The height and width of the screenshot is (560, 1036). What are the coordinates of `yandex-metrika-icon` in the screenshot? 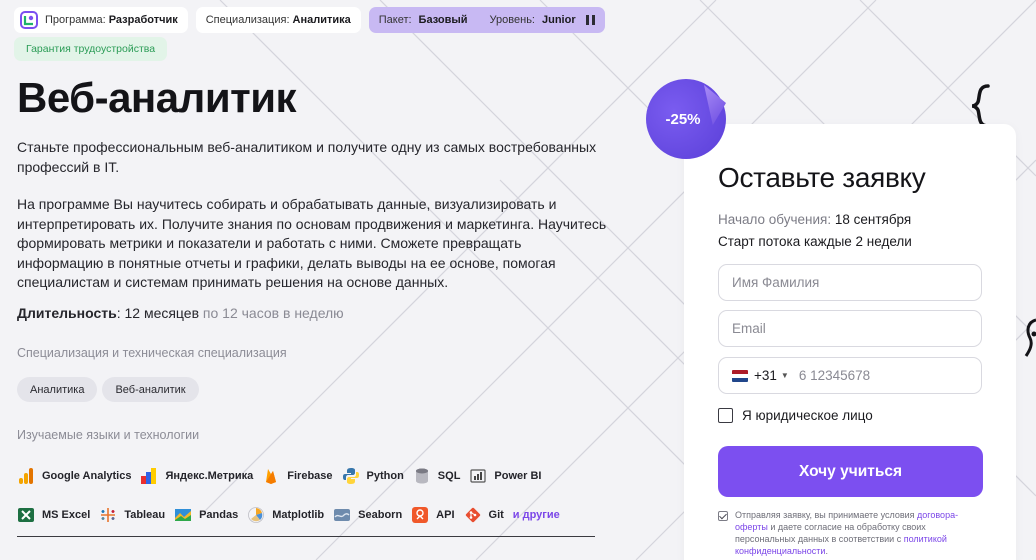 It's located at (149, 476).